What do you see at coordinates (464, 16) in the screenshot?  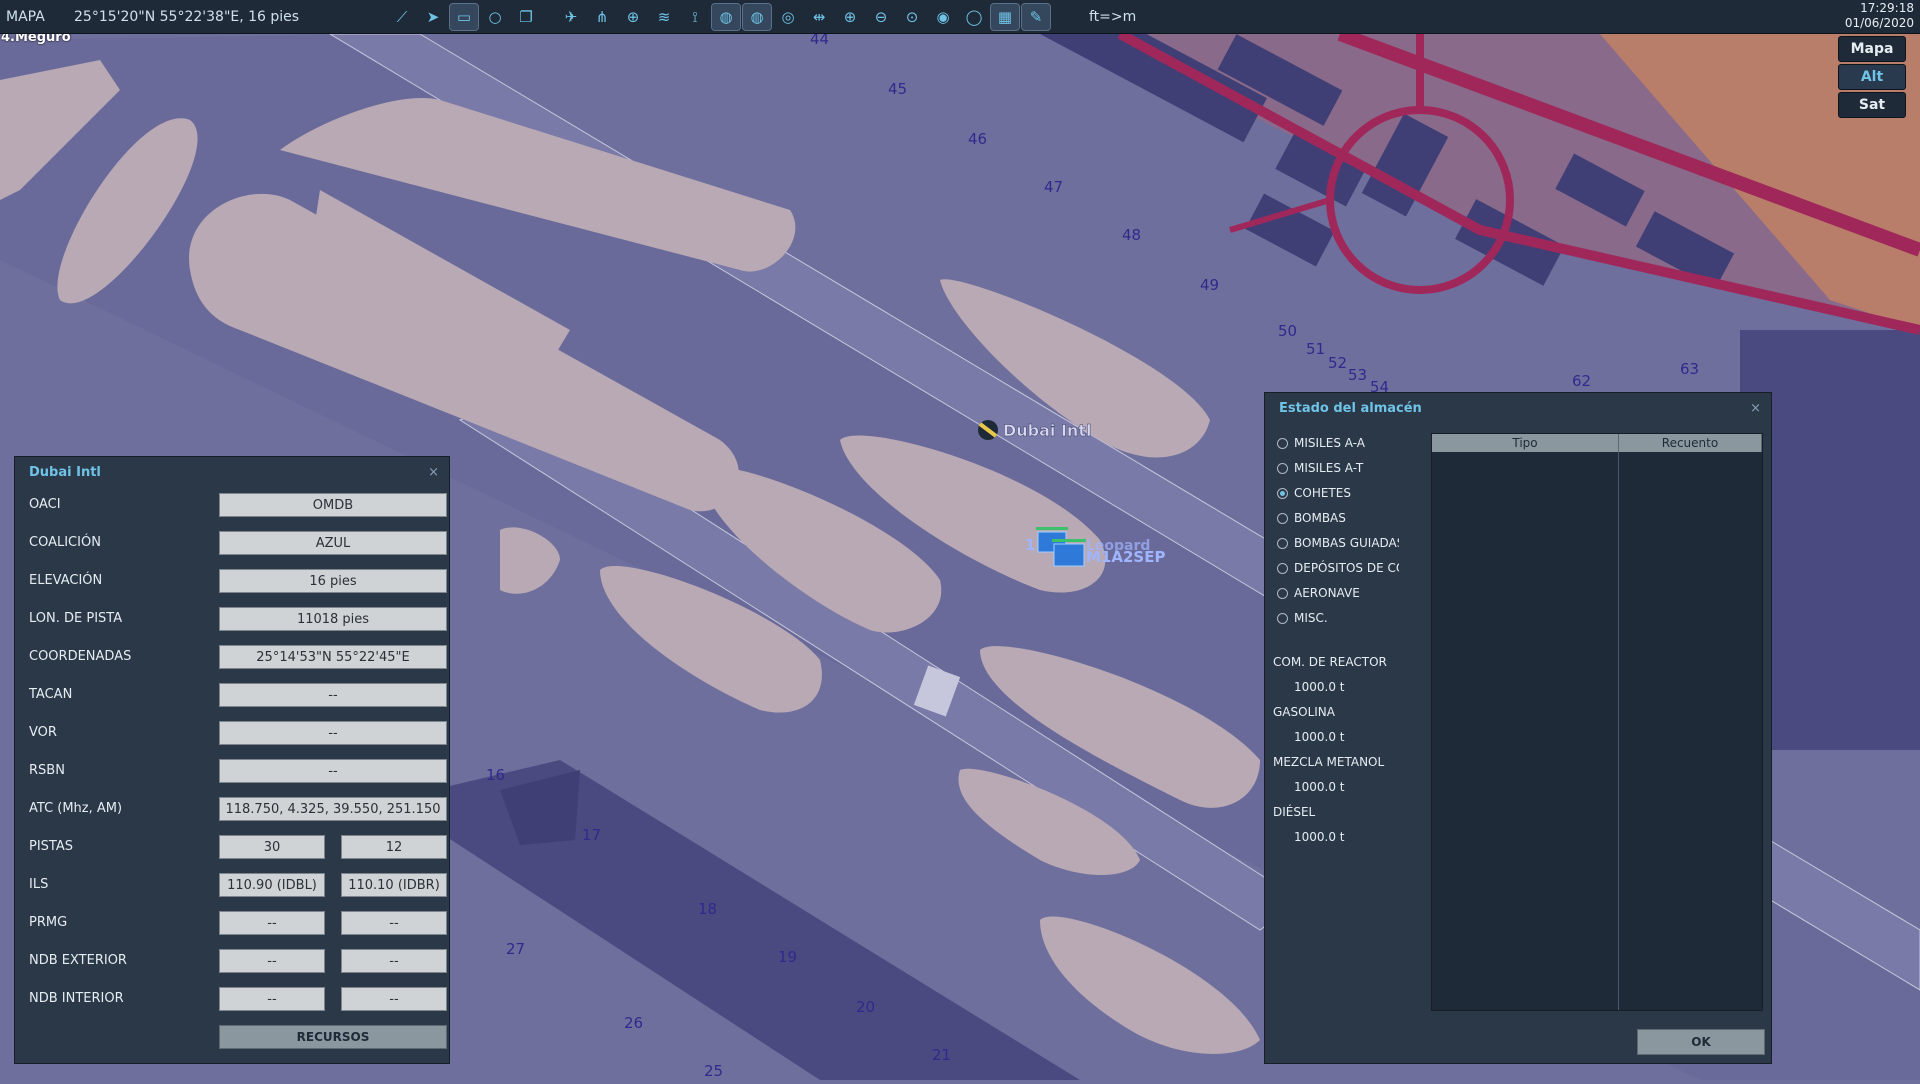 I see `ruler-icon: ▭` at bounding box center [464, 16].